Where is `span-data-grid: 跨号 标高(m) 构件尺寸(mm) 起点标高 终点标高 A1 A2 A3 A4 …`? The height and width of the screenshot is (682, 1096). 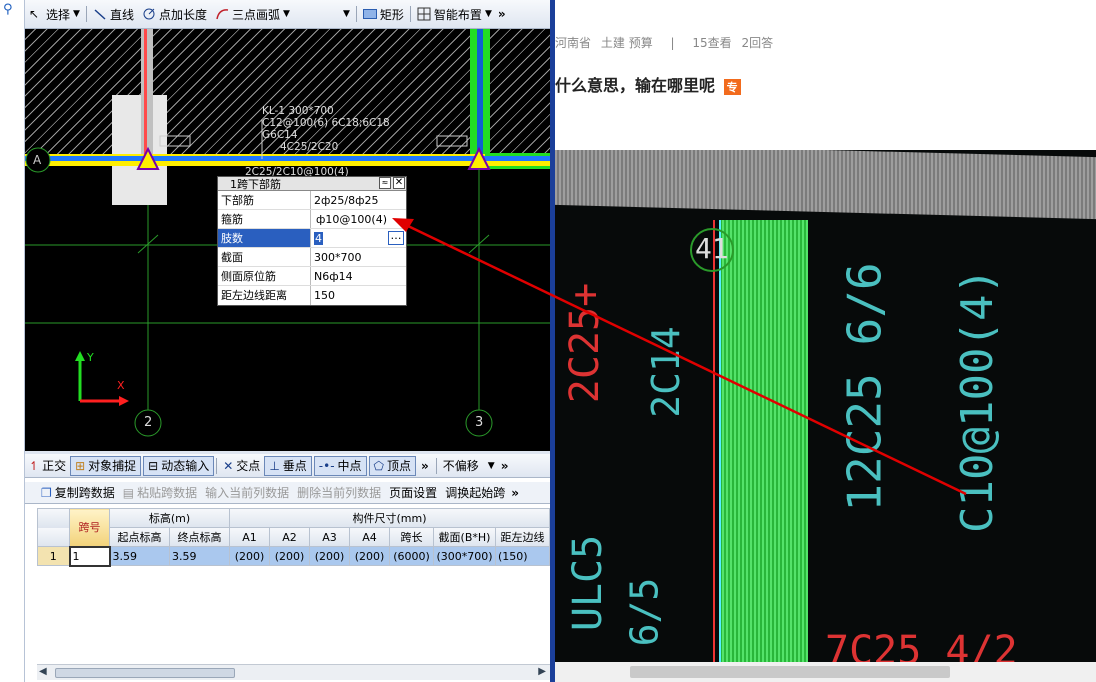
span-data-grid: 跨号 标高(m) 构件尺寸(mm) 起点标高 终点标高 A1 A2 A3 A4 … is located at coordinates (293, 537).